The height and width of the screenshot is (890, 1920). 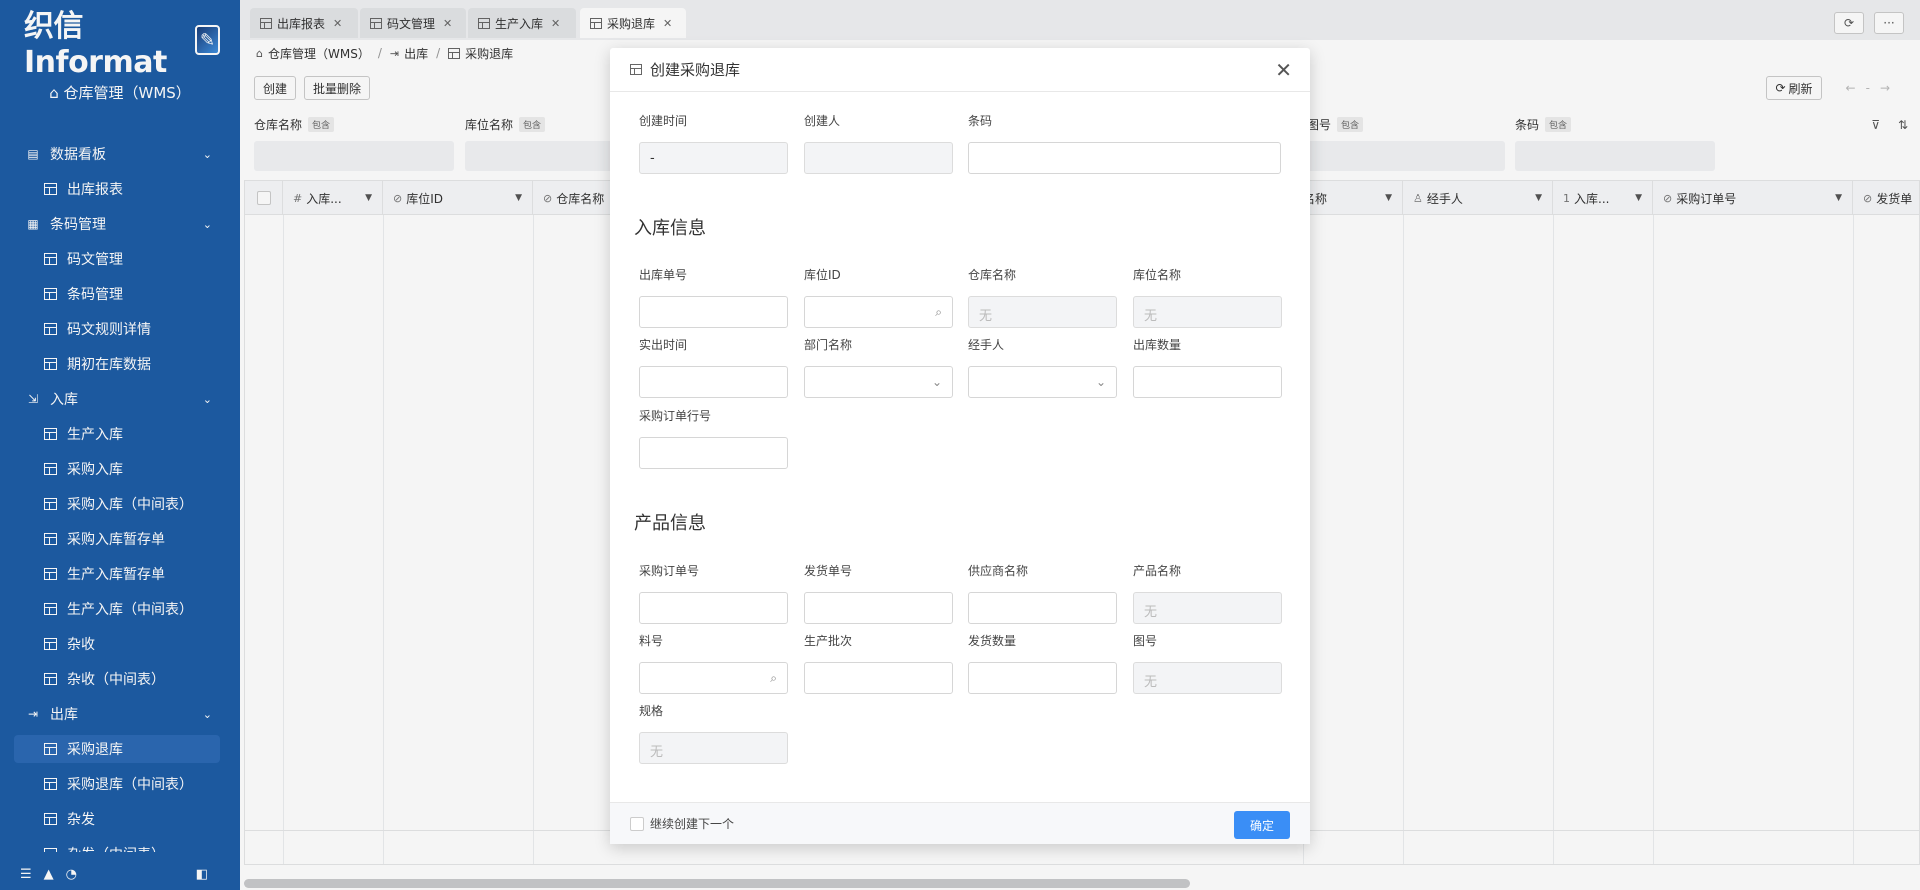 I want to click on dept-name-select: ⌄, so click(x=878, y=382).